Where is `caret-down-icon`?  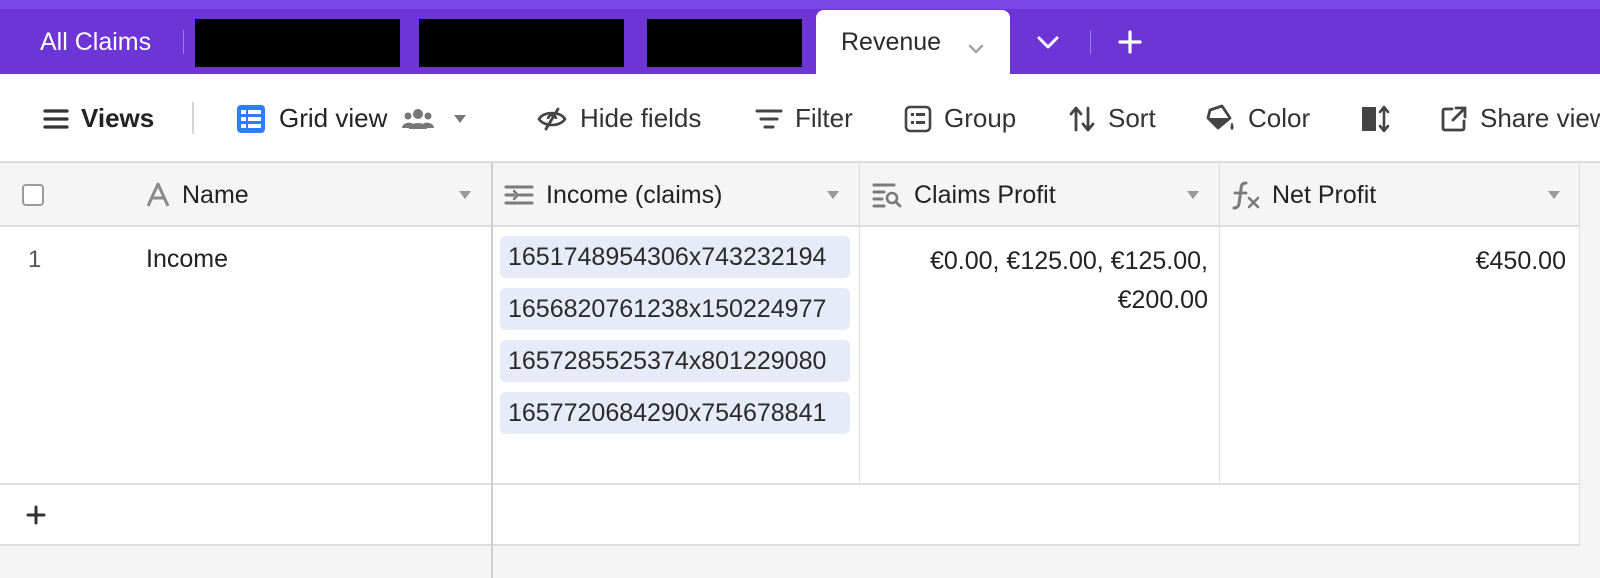
caret-down-icon is located at coordinates (460, 119).